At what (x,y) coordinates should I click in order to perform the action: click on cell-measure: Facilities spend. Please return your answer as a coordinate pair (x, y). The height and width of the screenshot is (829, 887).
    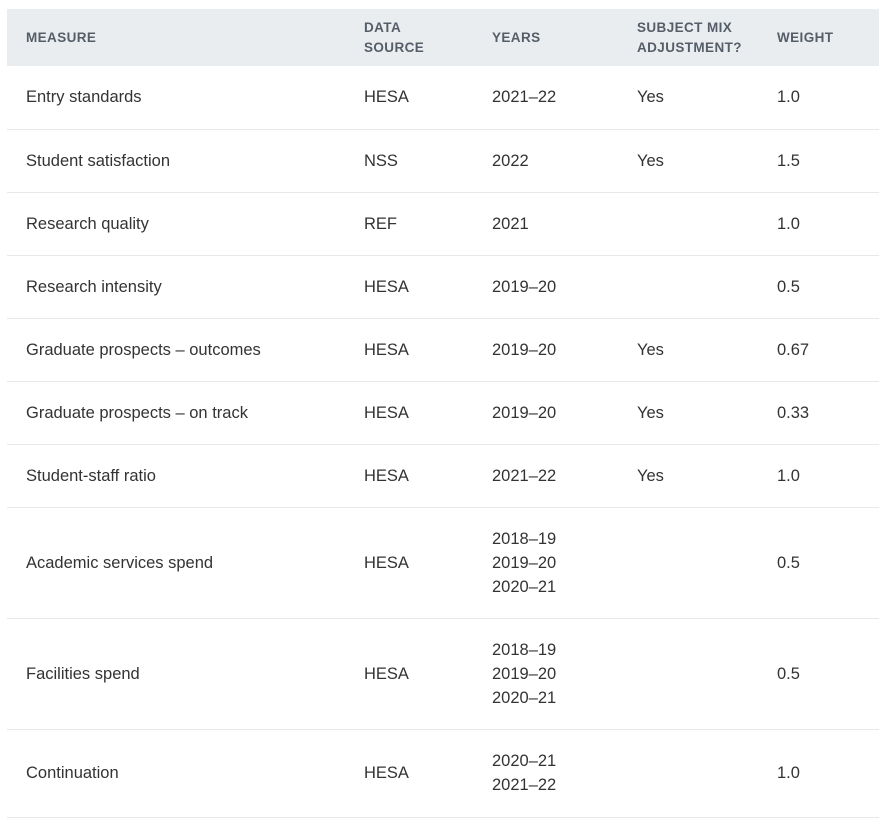
    Looking at the image, I should click on (83, 673).